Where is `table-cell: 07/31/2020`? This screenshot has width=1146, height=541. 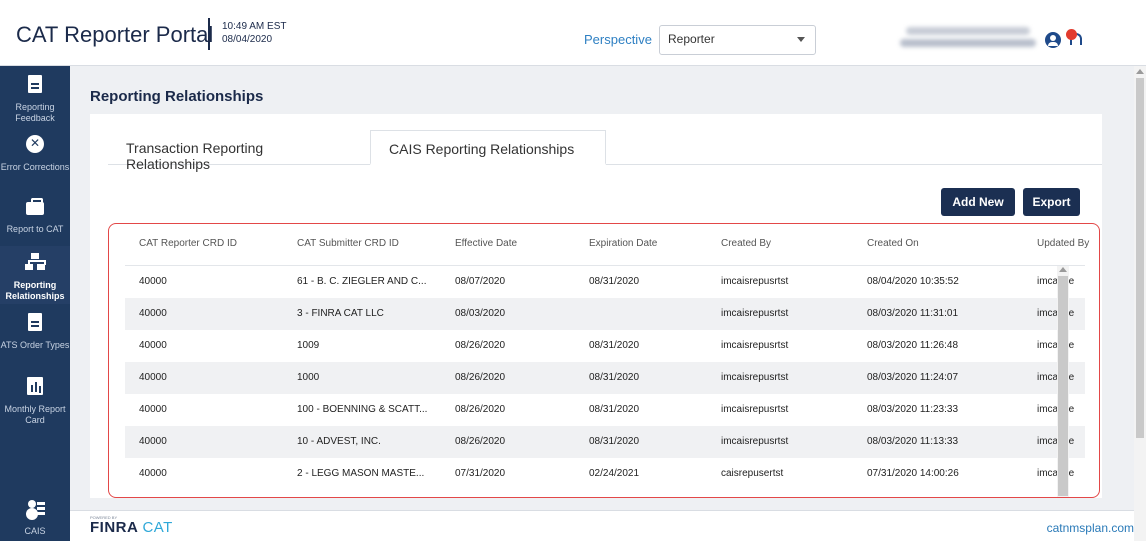
table-cell: 07/31/2020 is located at coordinates (480, 473).